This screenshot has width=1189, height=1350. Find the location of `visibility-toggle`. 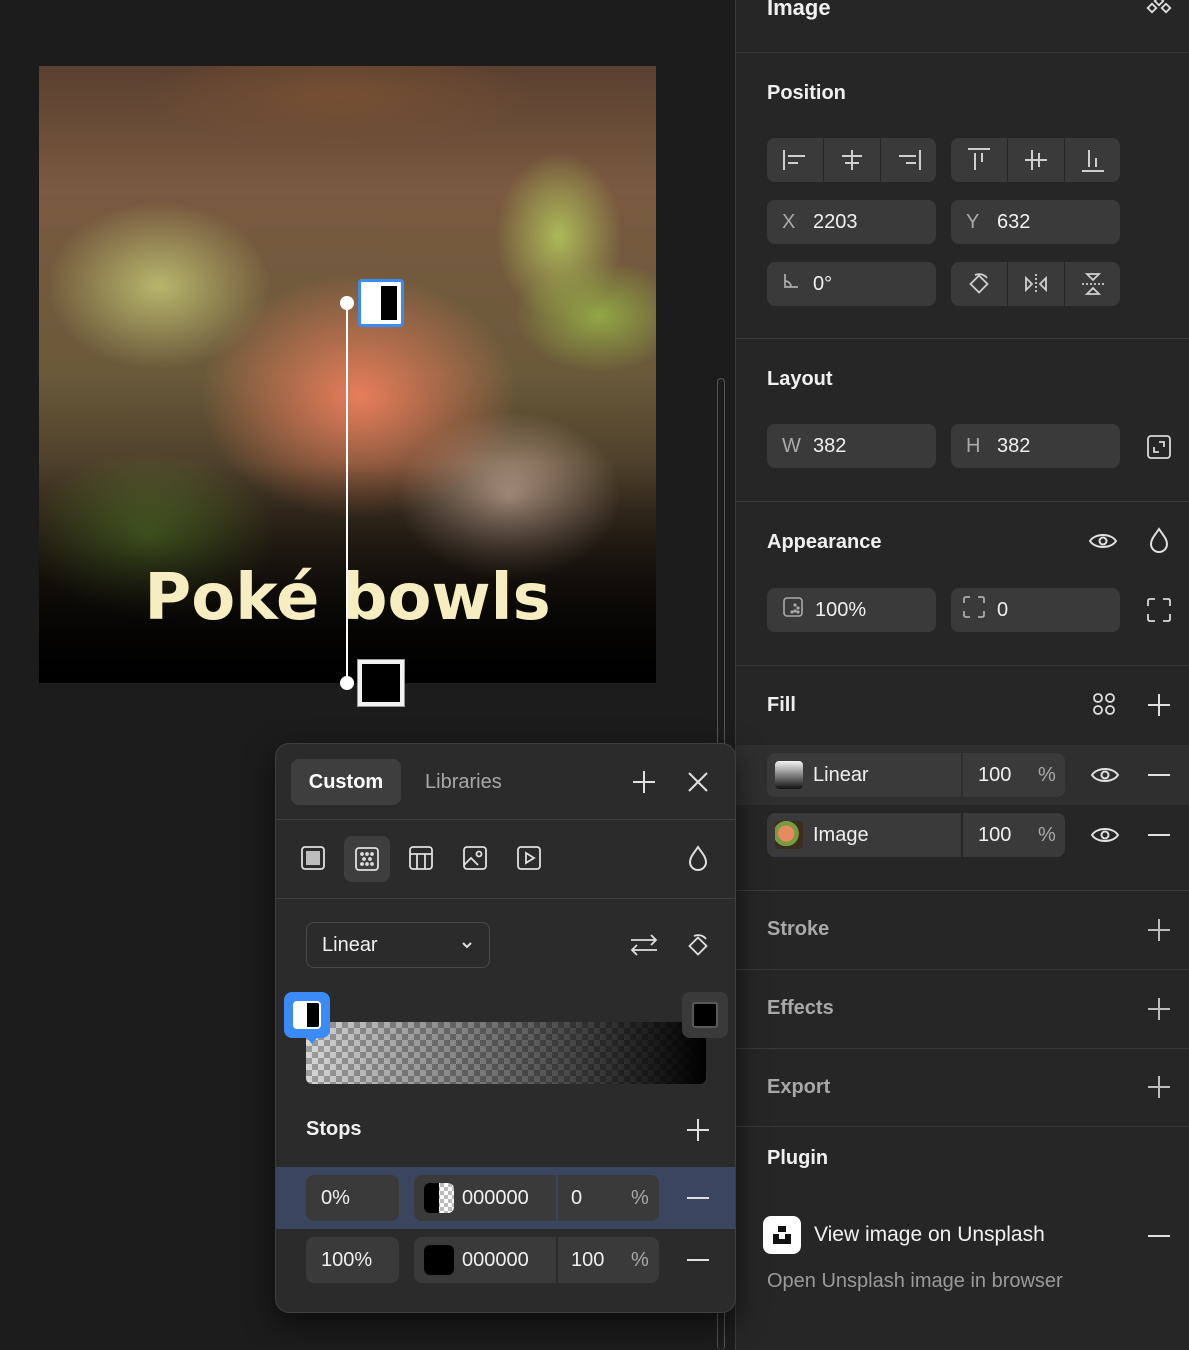

visibility-toggle is located at coordinates (1103, 541).